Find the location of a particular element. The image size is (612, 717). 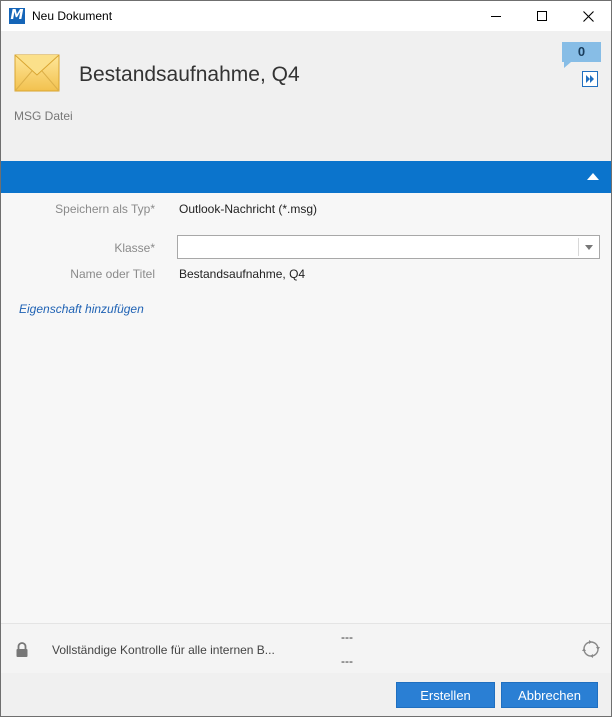

save-type-label: Speichern als Typ* is located at coordinates (105, 209).